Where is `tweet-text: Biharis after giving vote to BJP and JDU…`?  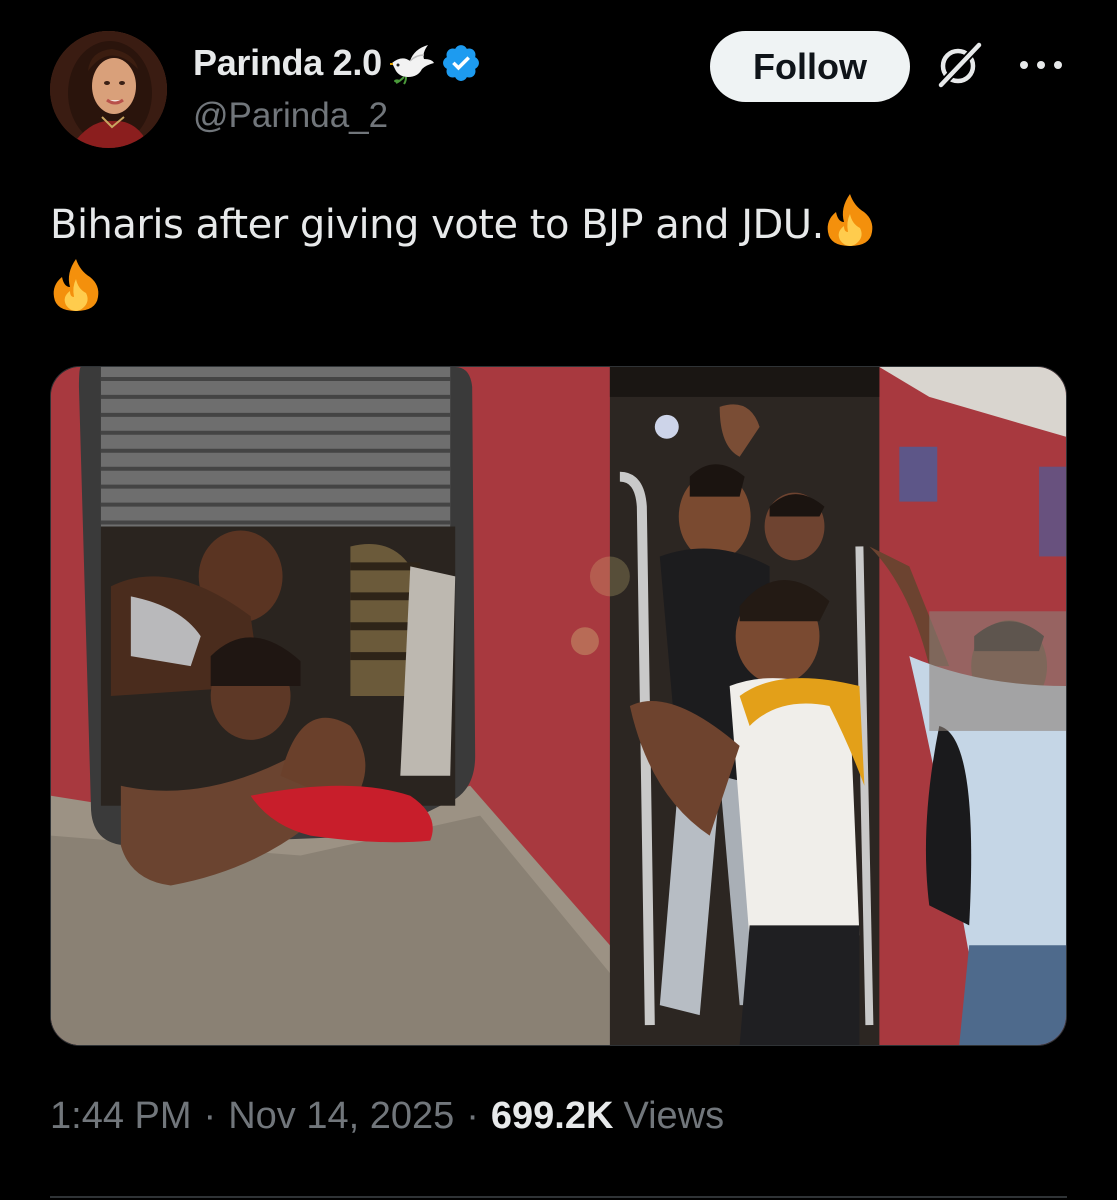 tweet-text: Biharis after giving vote to BJP and JDU… is located at coordinates (555, 257).